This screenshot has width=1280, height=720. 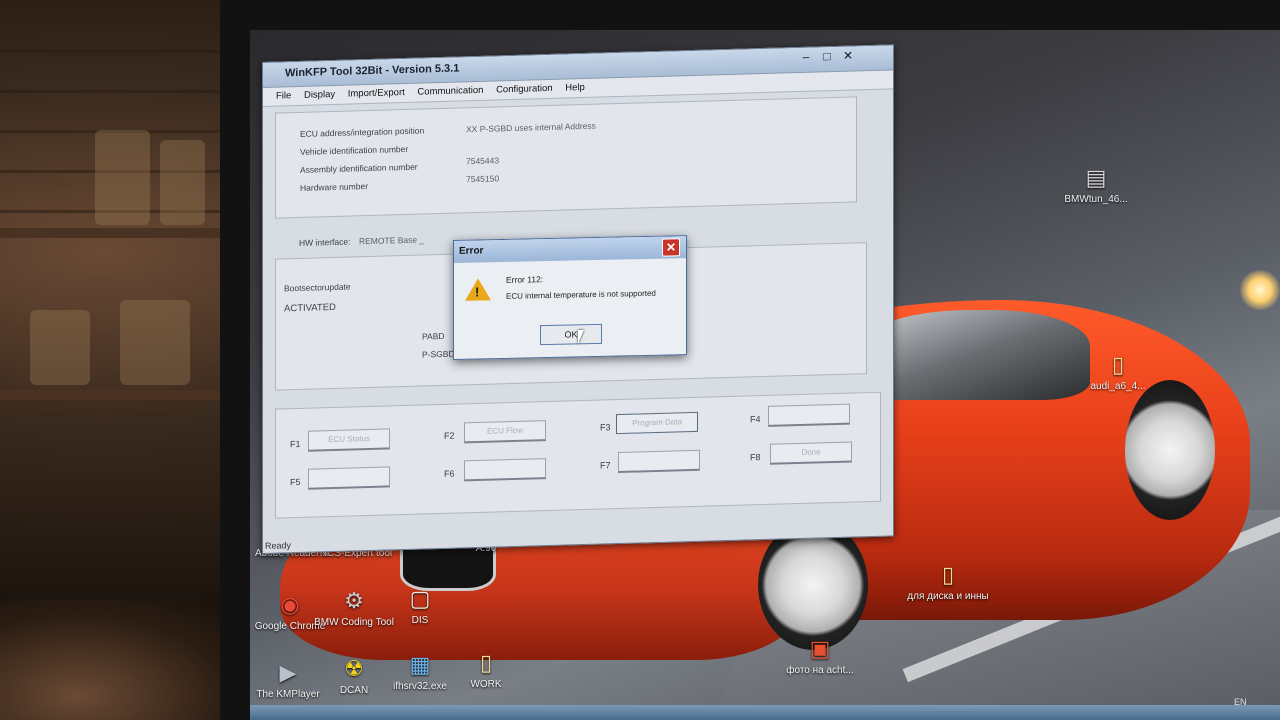 I want to click on hw-interface-label: HW interface:, so click(x=325, y=242).